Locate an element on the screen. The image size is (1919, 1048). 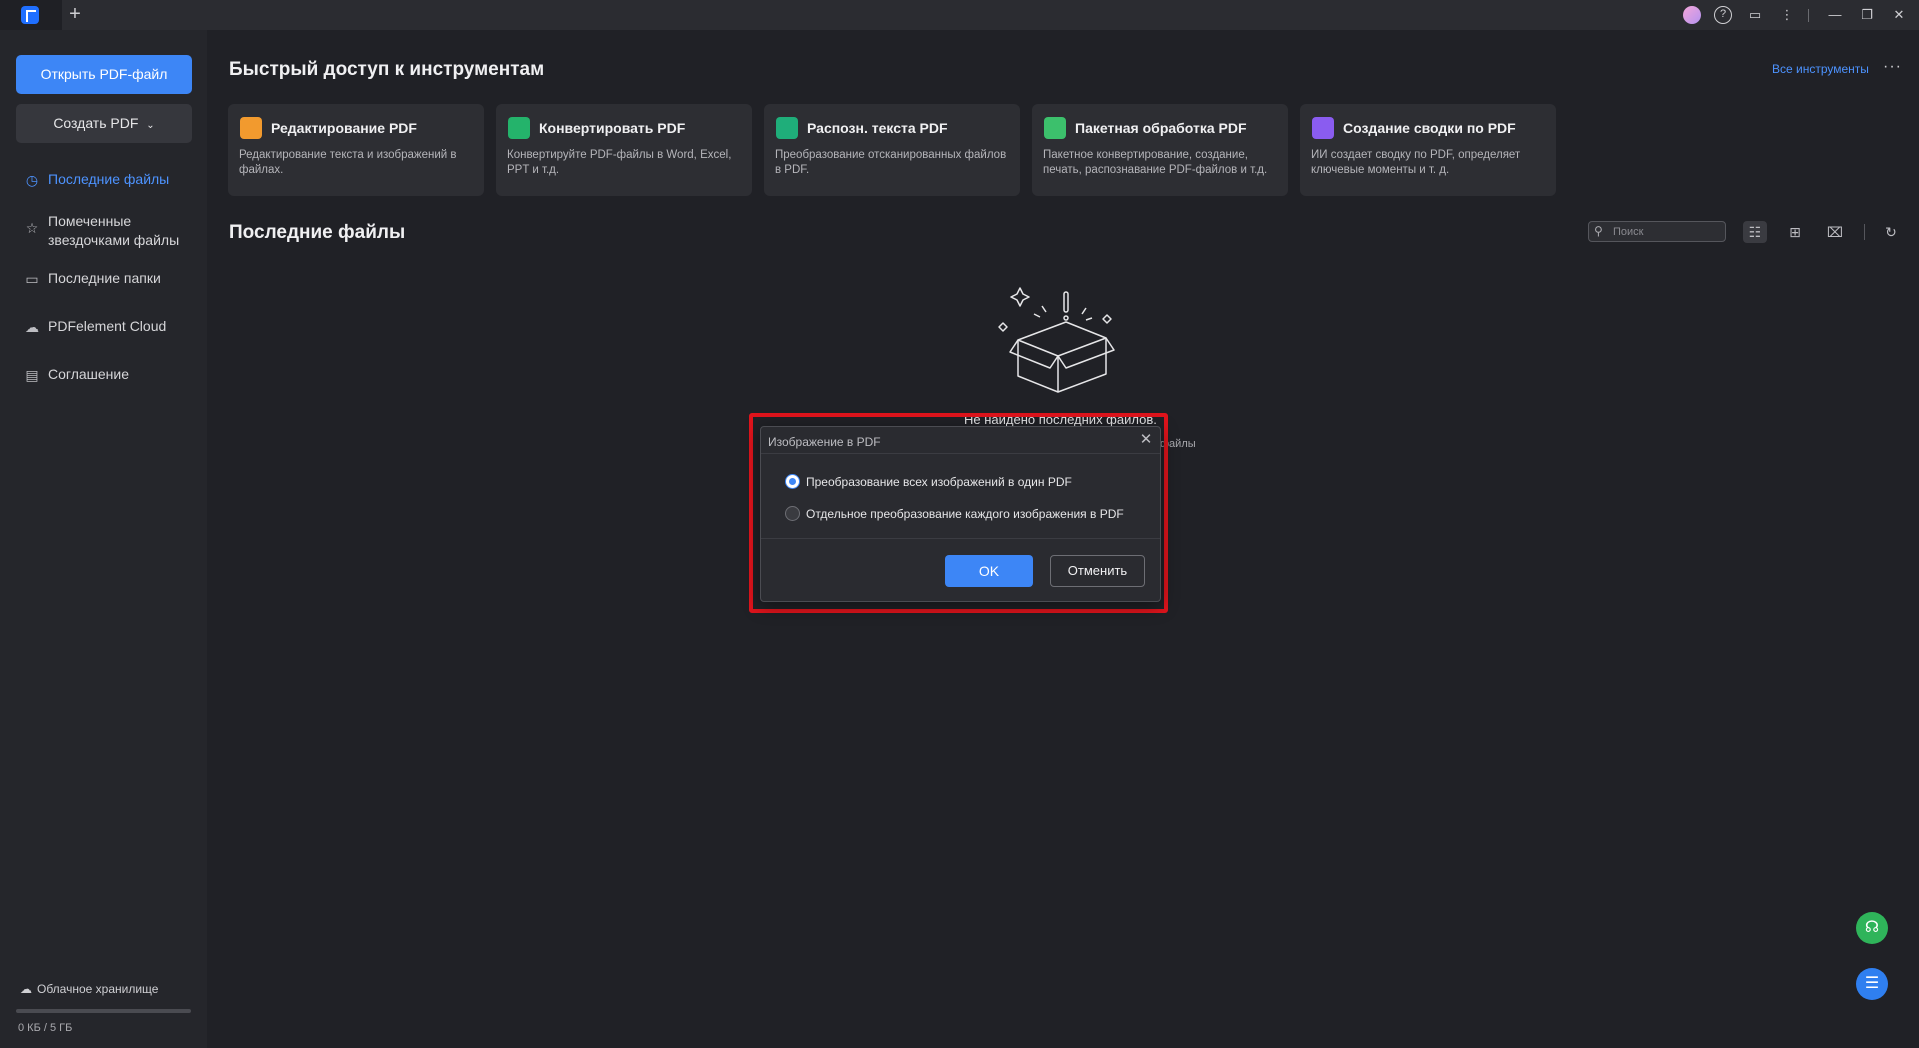
tools-panel-button: ☰ is located at coordinates (1872, 984).